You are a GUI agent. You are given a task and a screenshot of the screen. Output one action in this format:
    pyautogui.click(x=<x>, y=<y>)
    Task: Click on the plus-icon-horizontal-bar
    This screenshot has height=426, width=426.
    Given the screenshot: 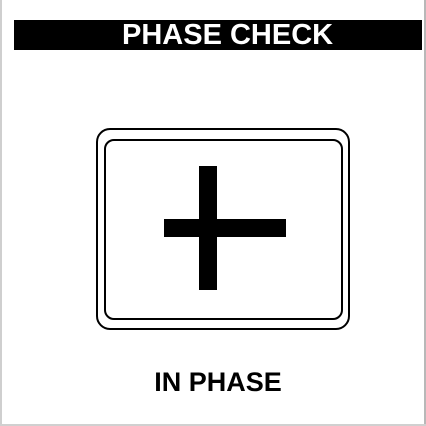 What is the action you would take?
    pyautogui.click(x=225, y=228)
    